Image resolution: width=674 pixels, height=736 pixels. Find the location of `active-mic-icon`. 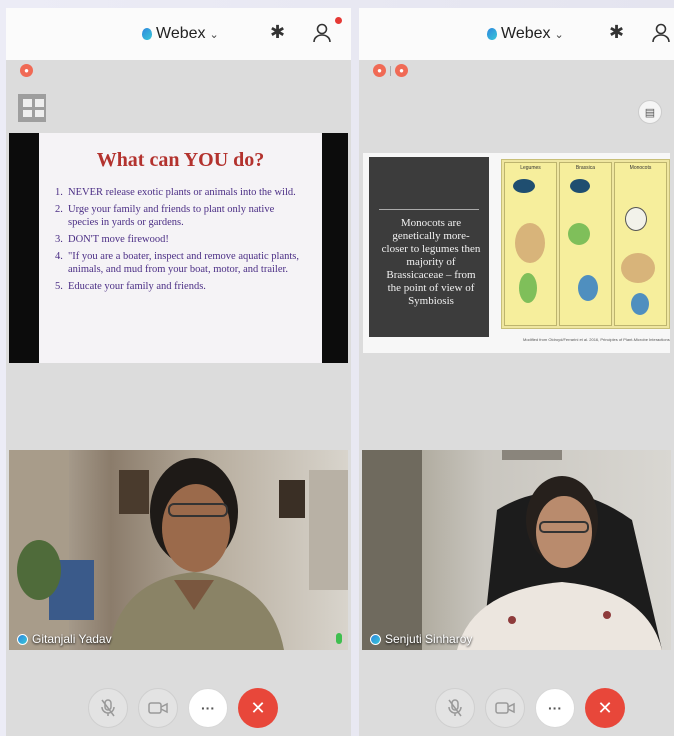

active-mic-icon is located at coordinates (339, 638).